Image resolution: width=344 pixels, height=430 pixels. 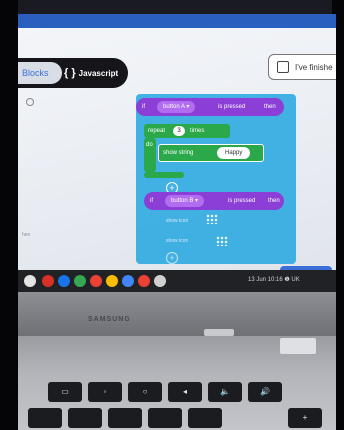 I want to click on chromeos-shelf: 13 Jun 10:16 ❶ UK, so click(x=177, y=281).